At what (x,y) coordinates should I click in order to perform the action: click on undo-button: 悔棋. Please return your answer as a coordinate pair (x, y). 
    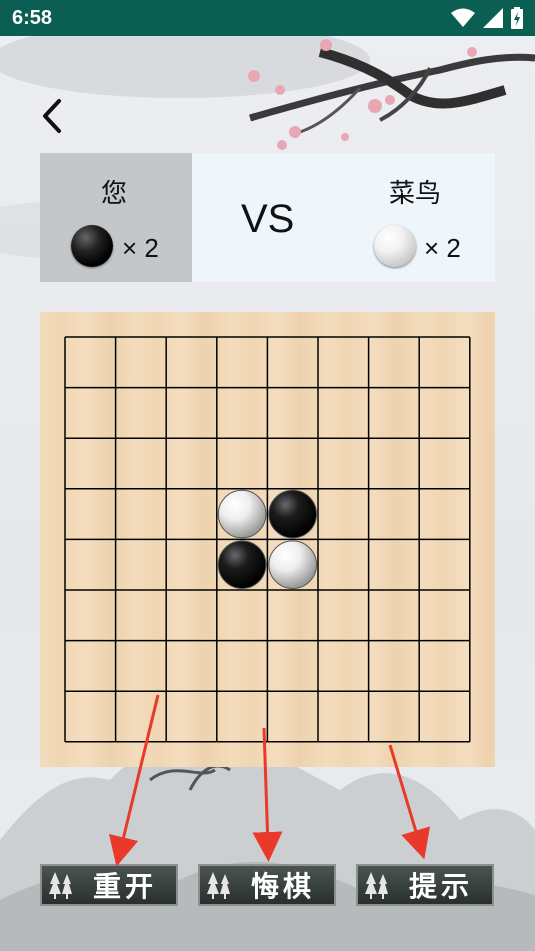
    Looking at the image, I should click on (267, 885).